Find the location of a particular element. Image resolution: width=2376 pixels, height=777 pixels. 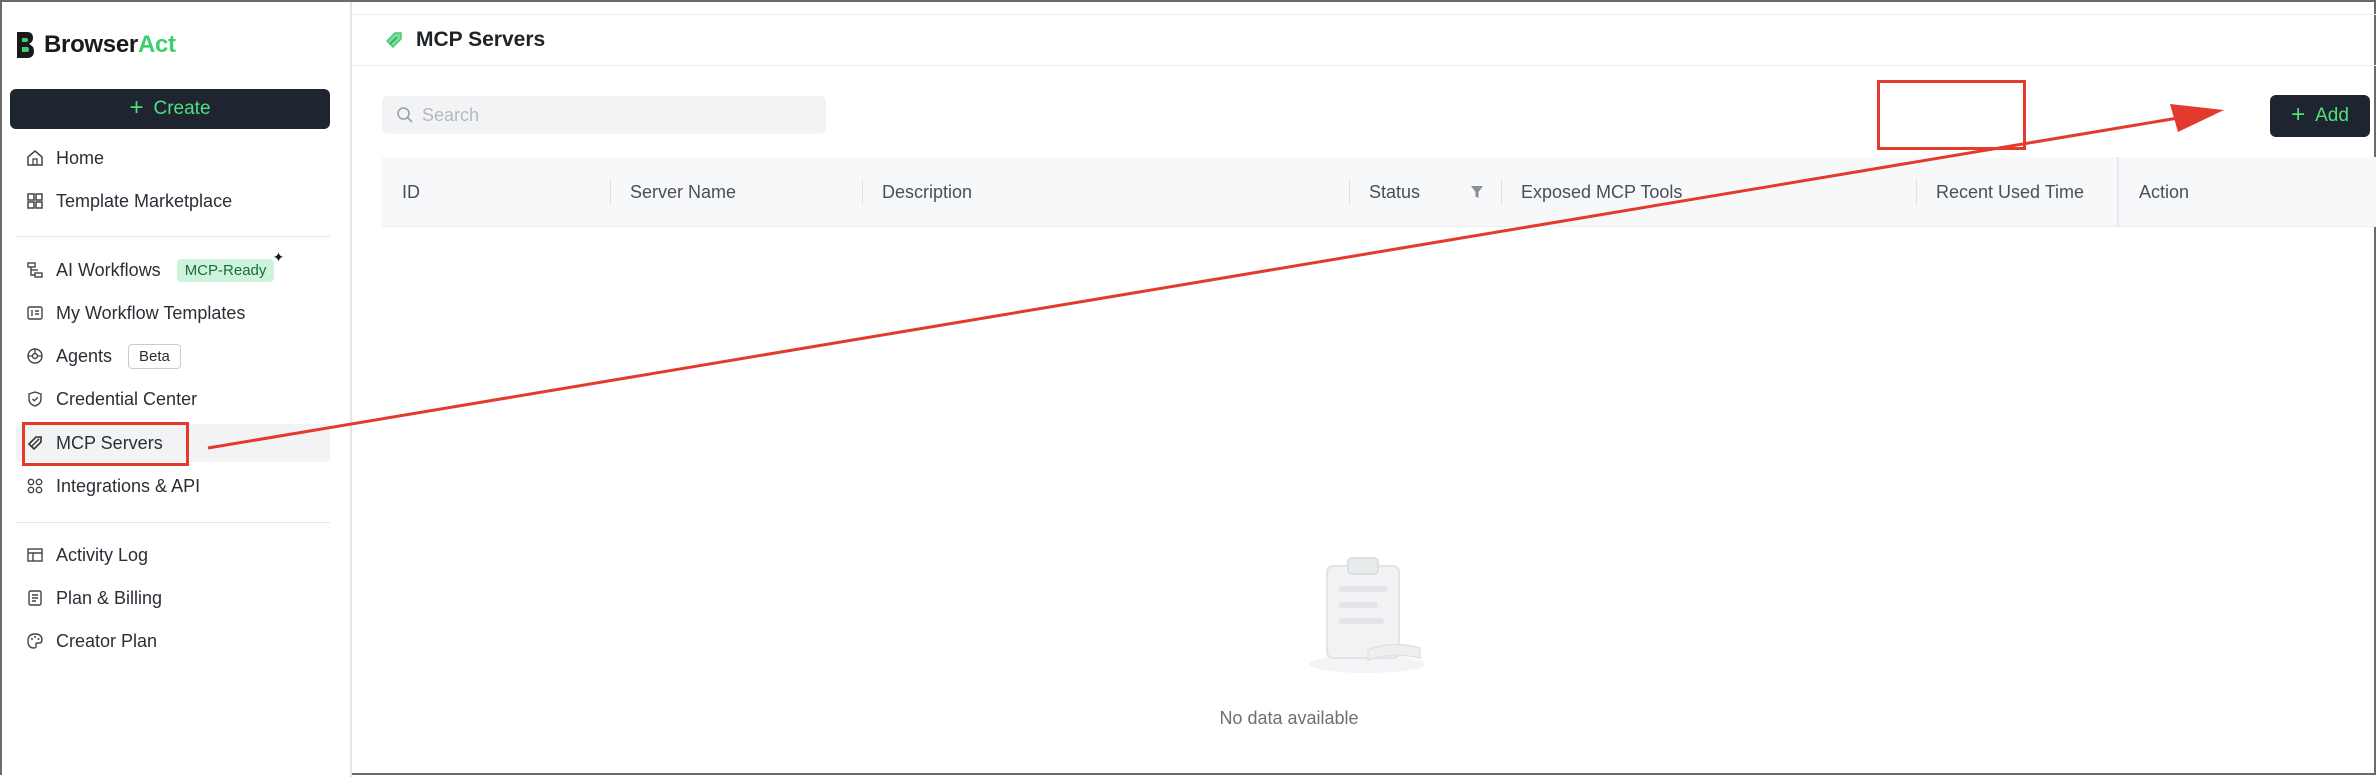

sidebar-item-label: Creator Plan is located at coordinates (107, 640).